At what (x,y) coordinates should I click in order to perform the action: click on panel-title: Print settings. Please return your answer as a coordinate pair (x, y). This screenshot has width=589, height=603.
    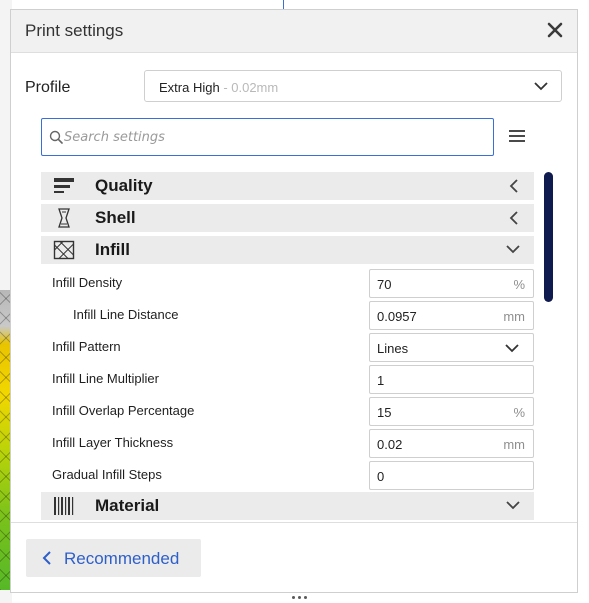
    Looking at the image, I should click on (74, 30).